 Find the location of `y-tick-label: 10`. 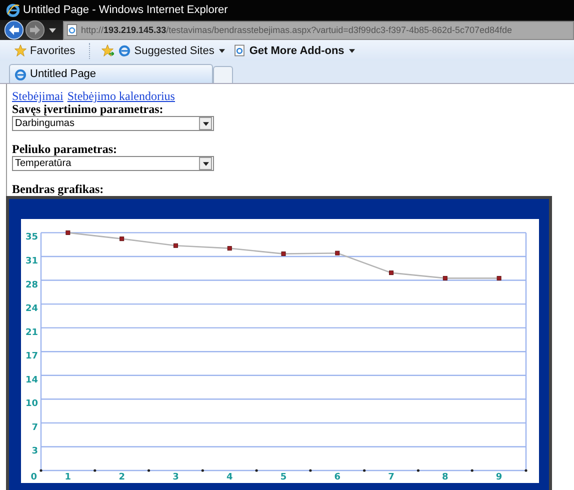

y-tick-label: 10 is located at coordinates (31, 404).